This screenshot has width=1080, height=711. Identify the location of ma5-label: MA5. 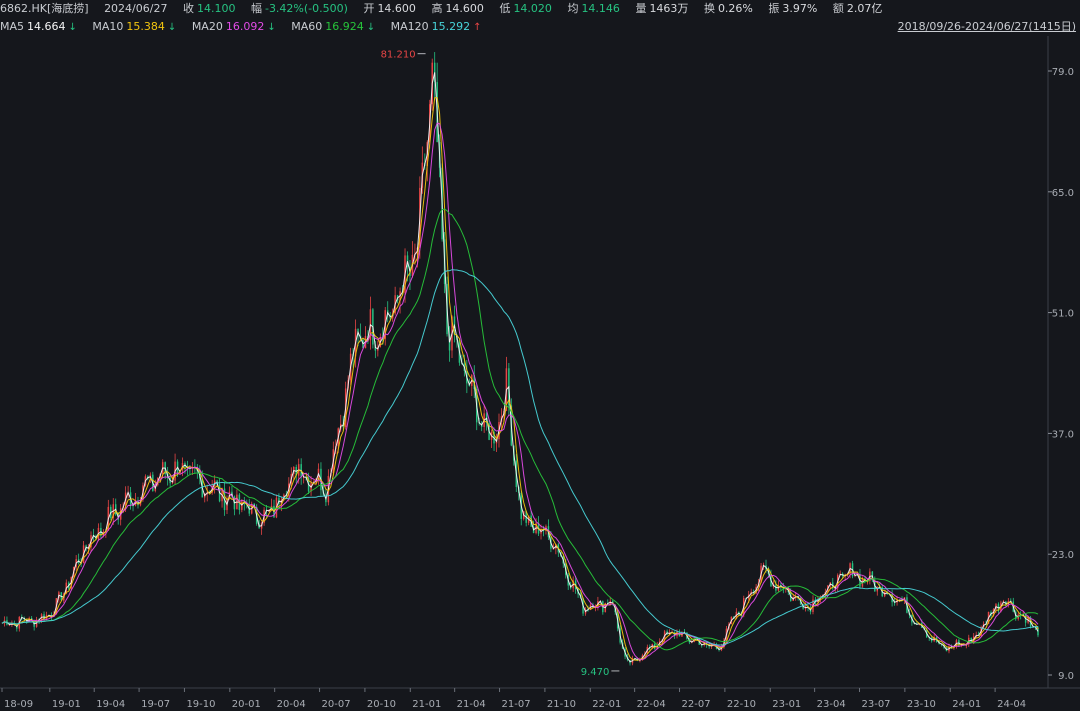
(12, 26).